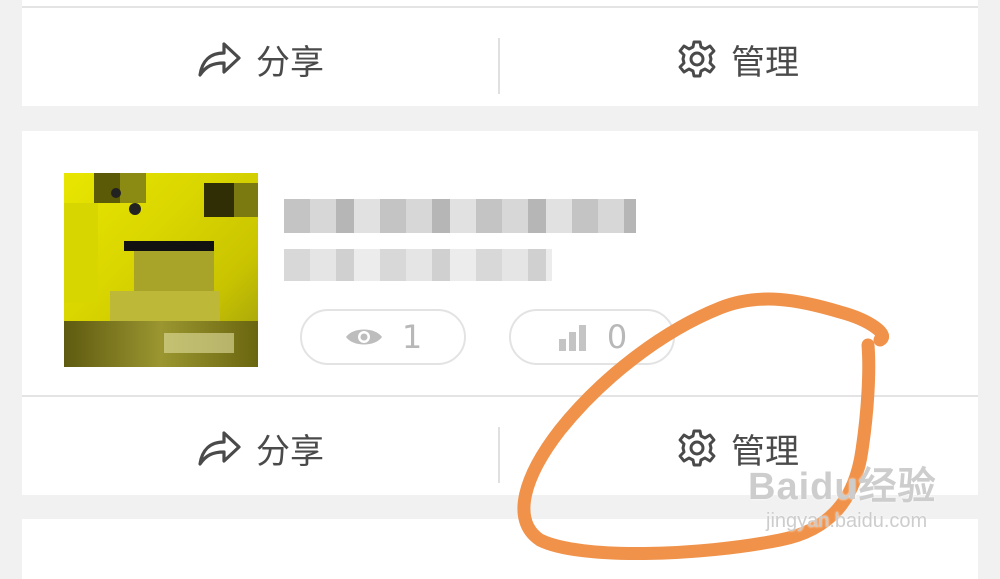 Image resolution: width=1000 pixels, height=579 pixels. I want to click on stats-count: 0, so click(617, 337).